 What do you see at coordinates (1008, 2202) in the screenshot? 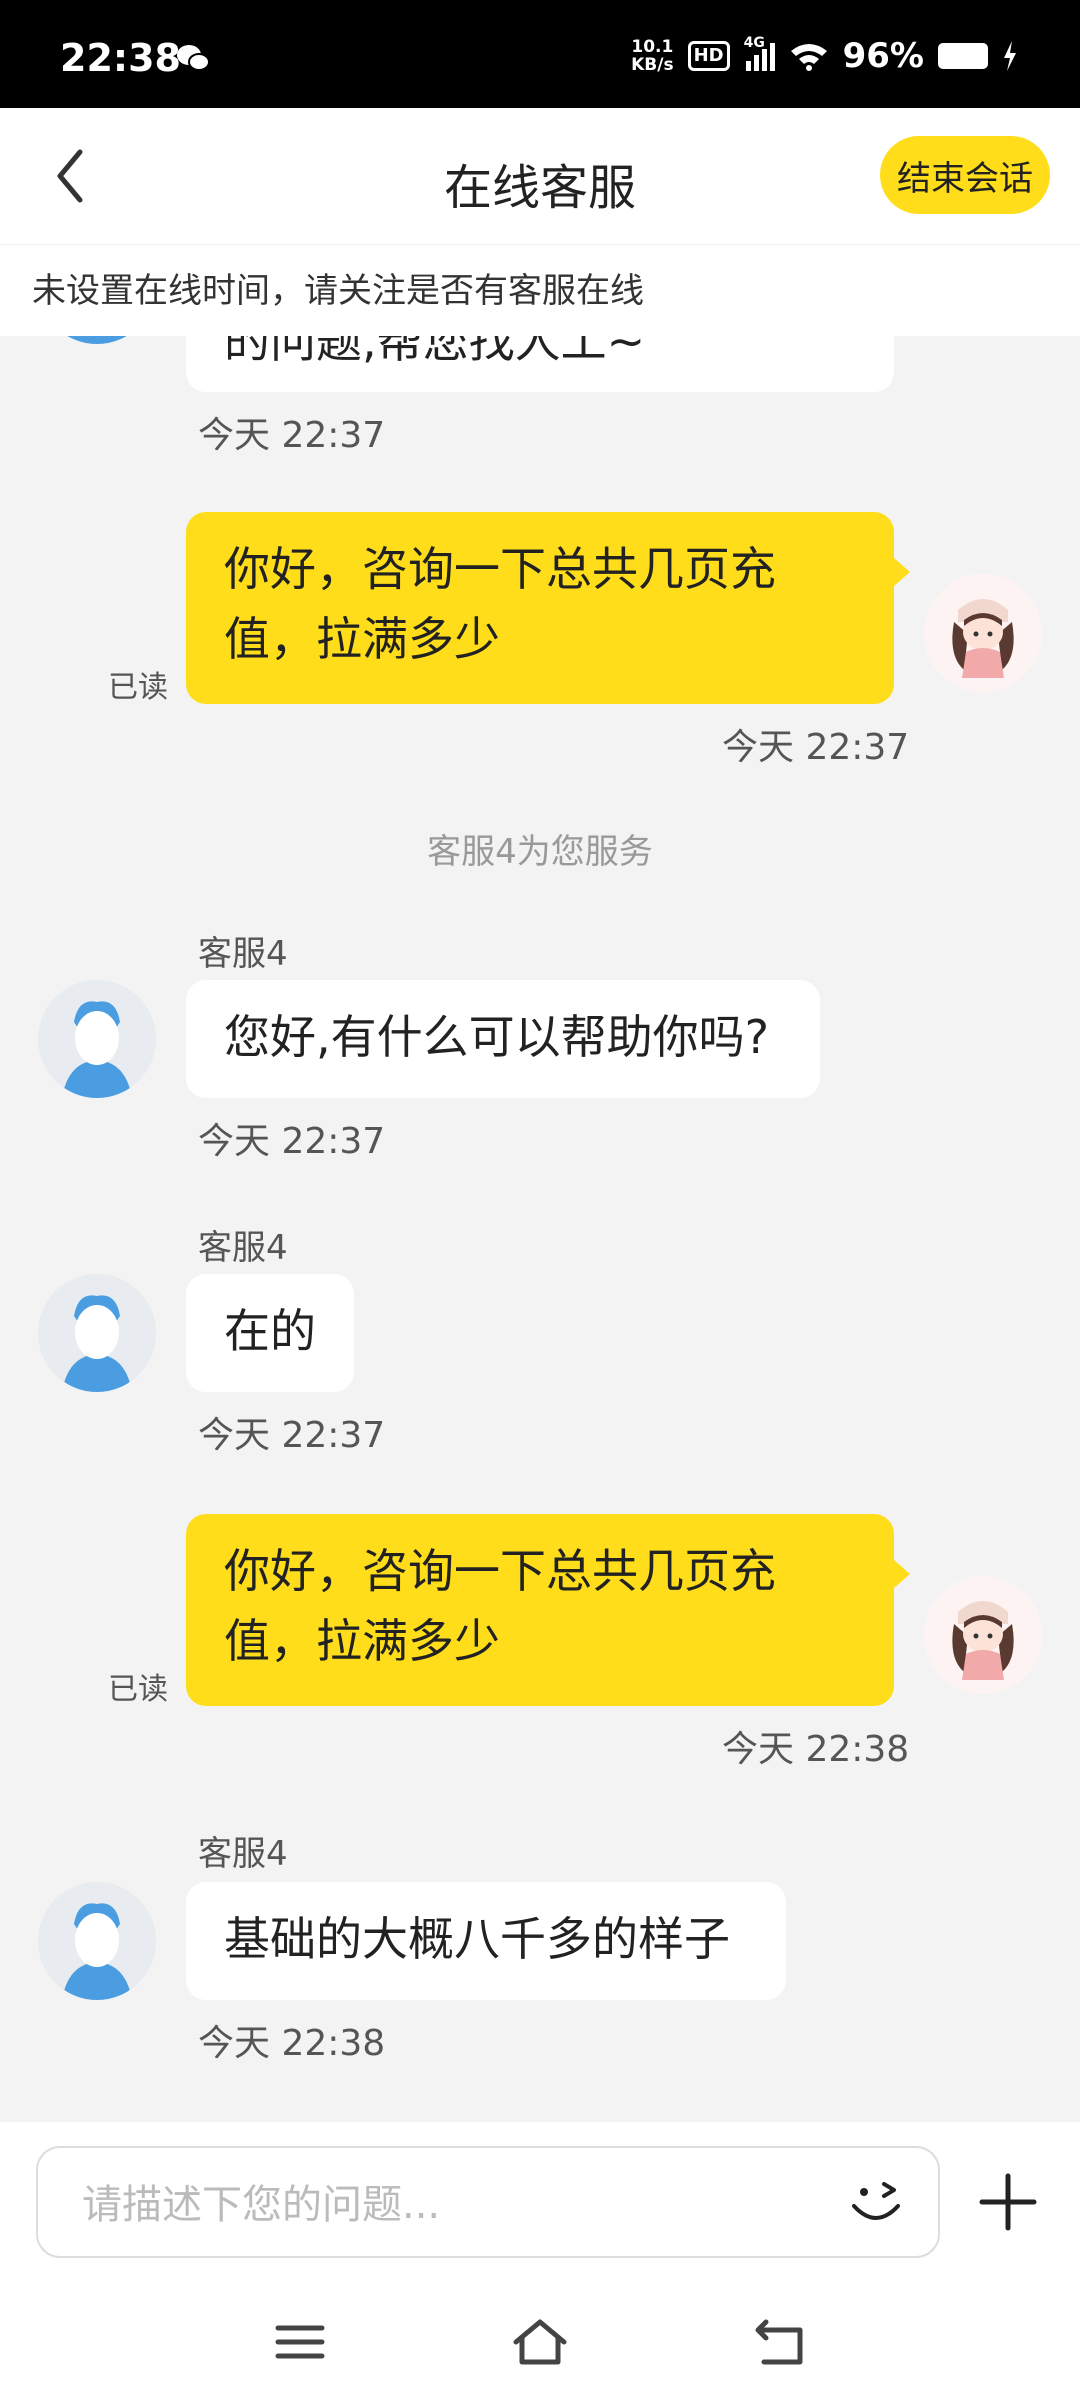
I see `plus-icon` at bounding box center [1008, 2202].